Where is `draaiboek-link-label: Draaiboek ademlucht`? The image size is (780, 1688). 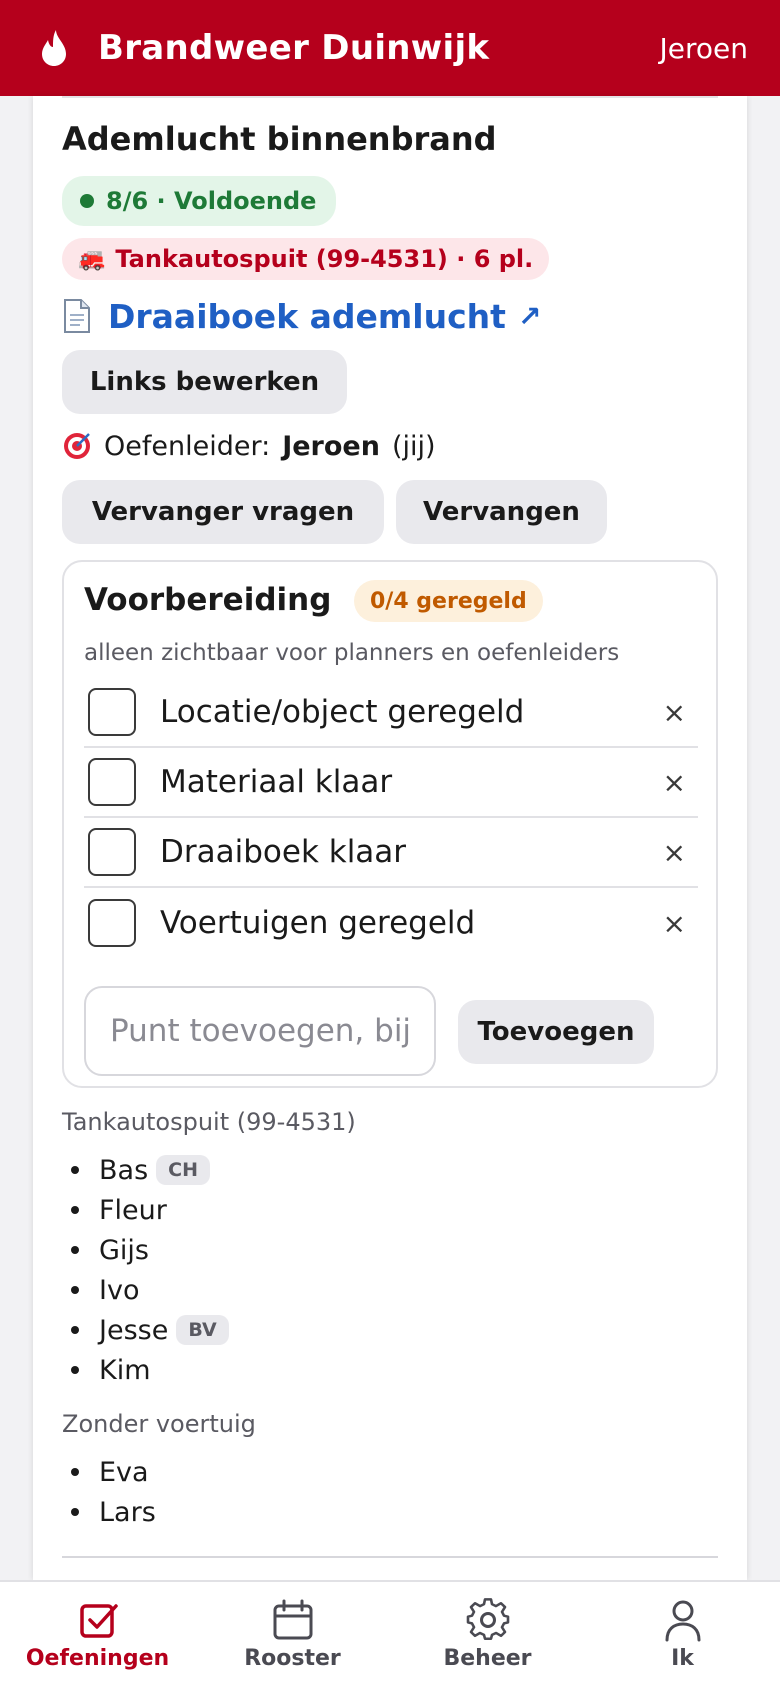 draaiboek-link-label: Draaiboek ademlucht is located at coordinates (307, 316).